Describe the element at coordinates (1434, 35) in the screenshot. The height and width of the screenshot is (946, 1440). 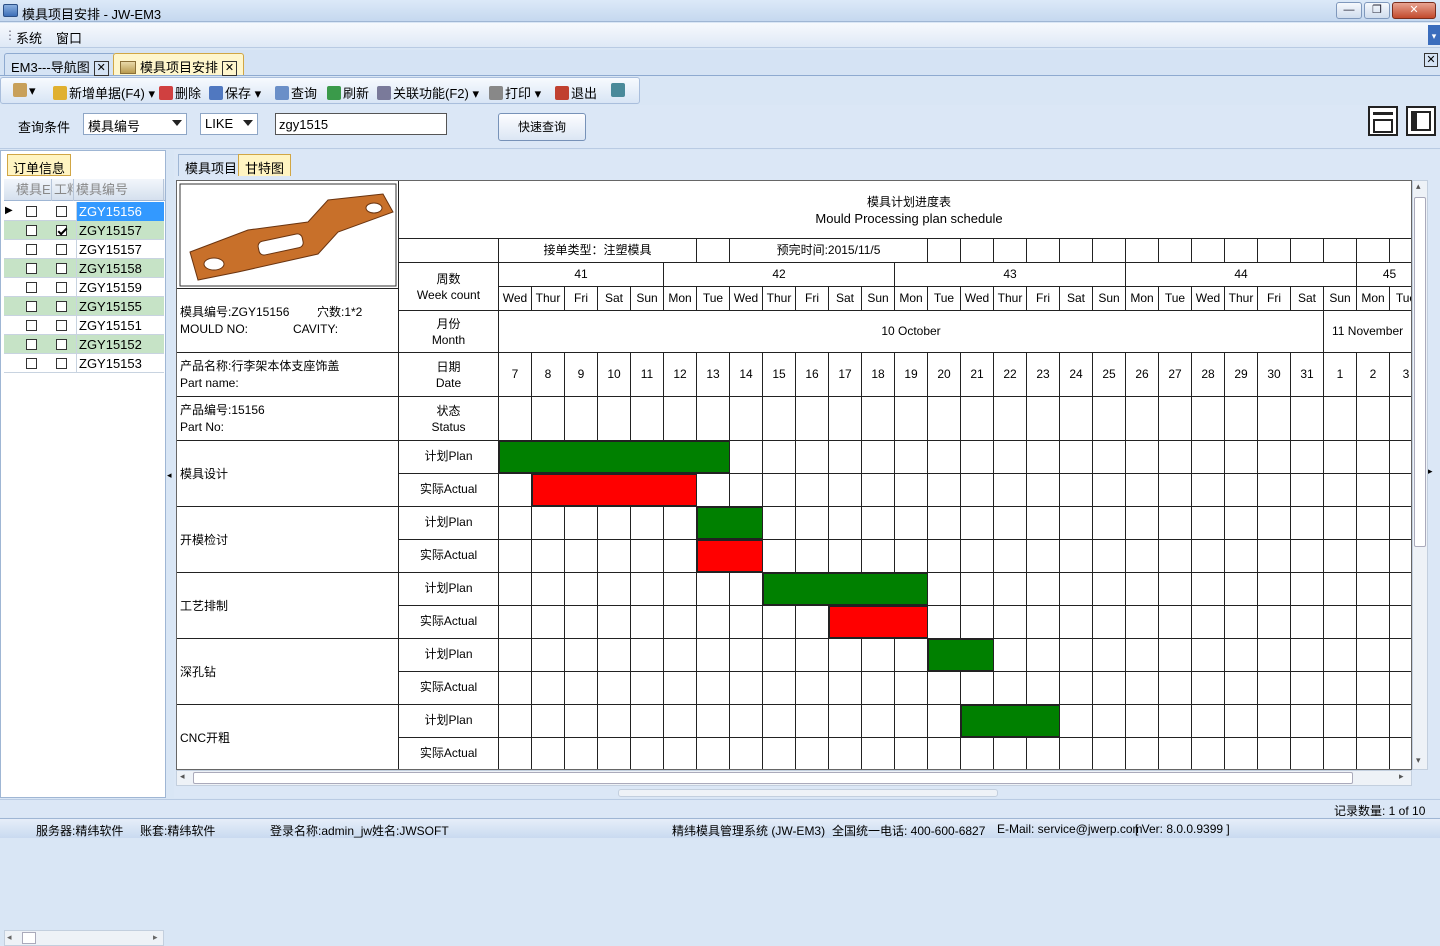
I see `menu-overflow-icon: ▾` at that location.